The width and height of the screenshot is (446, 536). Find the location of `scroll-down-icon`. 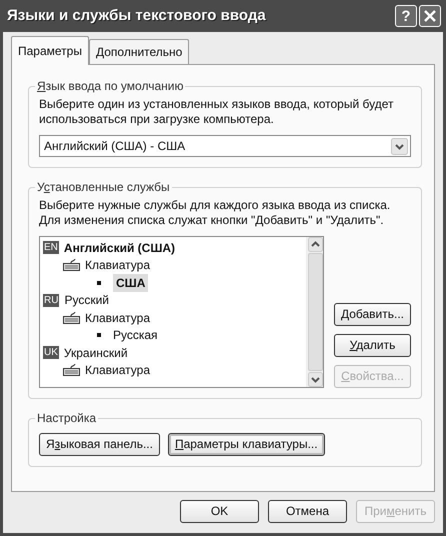

scroll-down-icon is located at coordinates (315, 379).